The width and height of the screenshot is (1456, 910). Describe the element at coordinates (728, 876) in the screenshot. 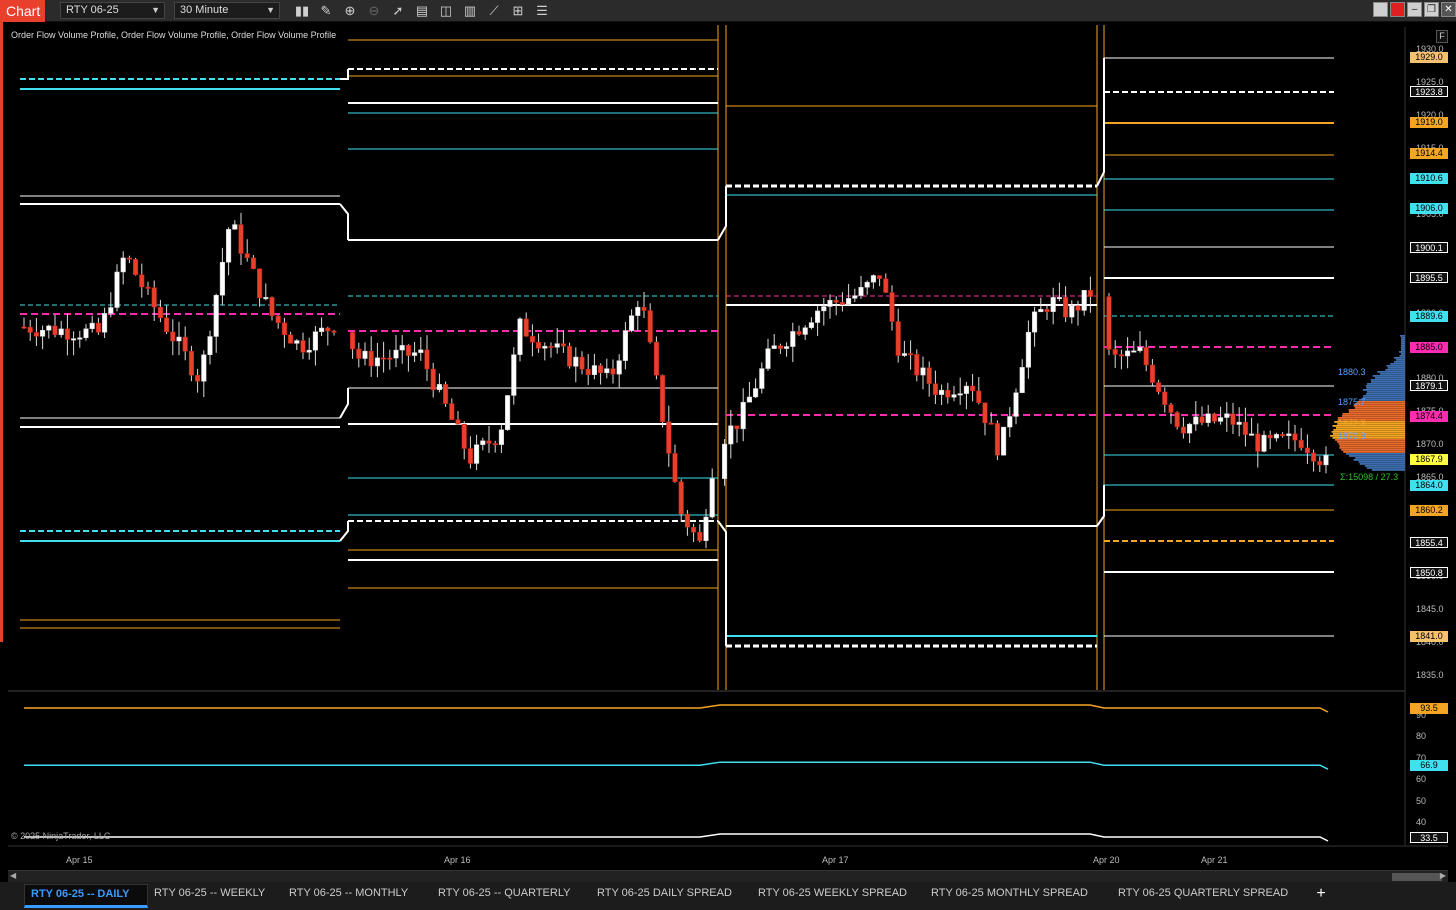

I see `horizontal-scrollbar: ◀ ▶` at that location.